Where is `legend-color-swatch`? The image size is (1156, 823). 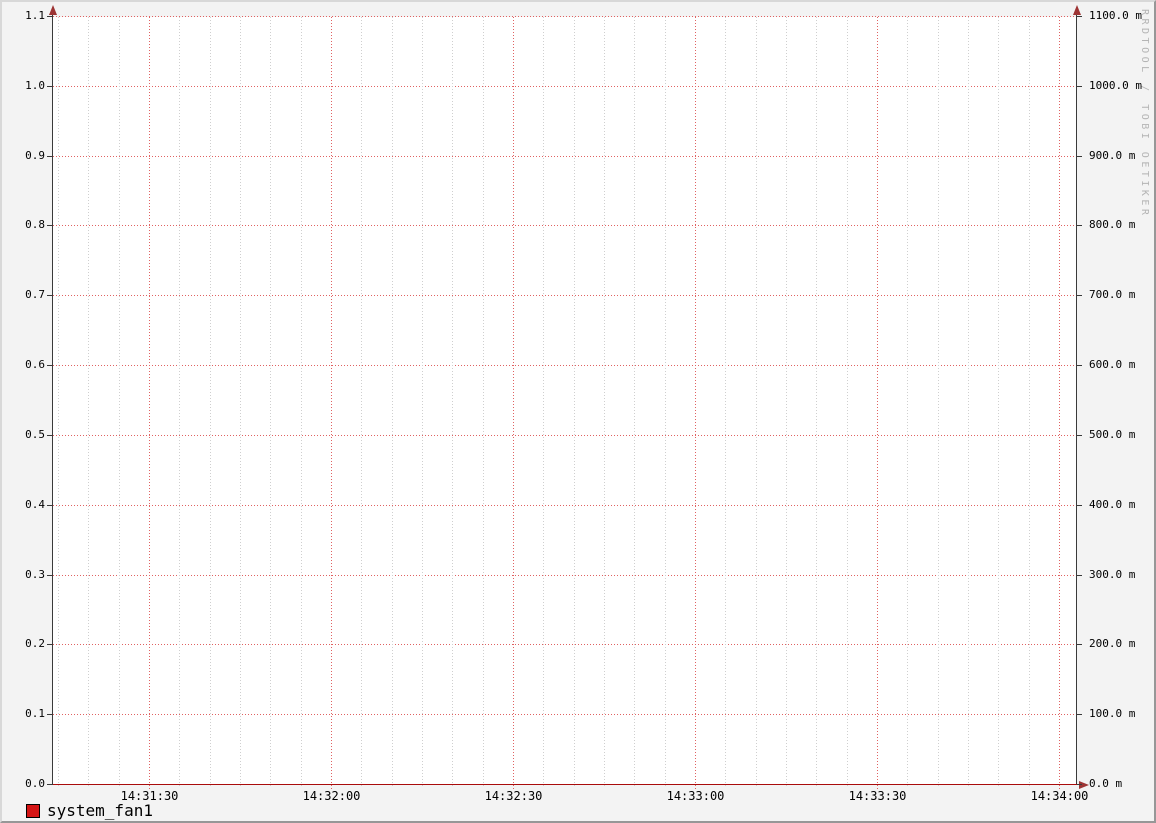 legend-color-swatch is located at coordinates (33, 811).